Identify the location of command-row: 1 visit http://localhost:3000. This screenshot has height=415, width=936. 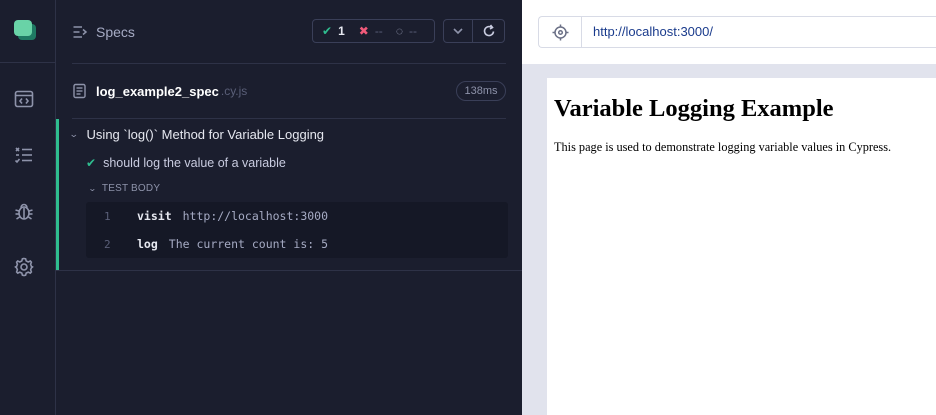
(297, 216).